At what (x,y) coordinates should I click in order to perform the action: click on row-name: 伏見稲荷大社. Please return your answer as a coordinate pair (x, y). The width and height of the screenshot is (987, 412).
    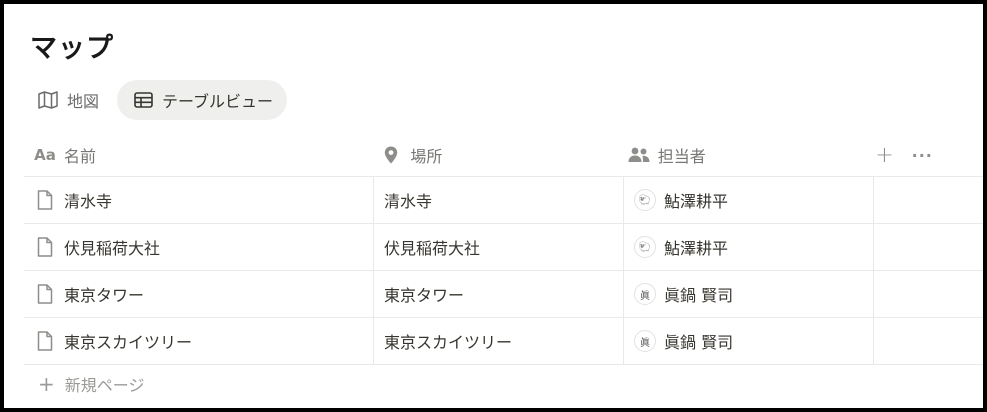
    Looking at the image, I should click on (112, 248).